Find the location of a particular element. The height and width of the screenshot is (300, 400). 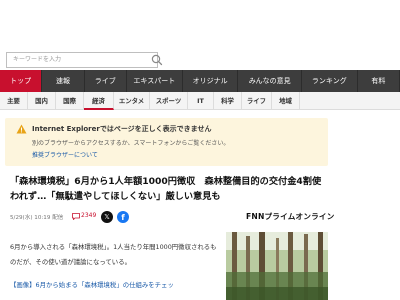

nav-tab-live: ライブ is located at coordinates (106, 81).